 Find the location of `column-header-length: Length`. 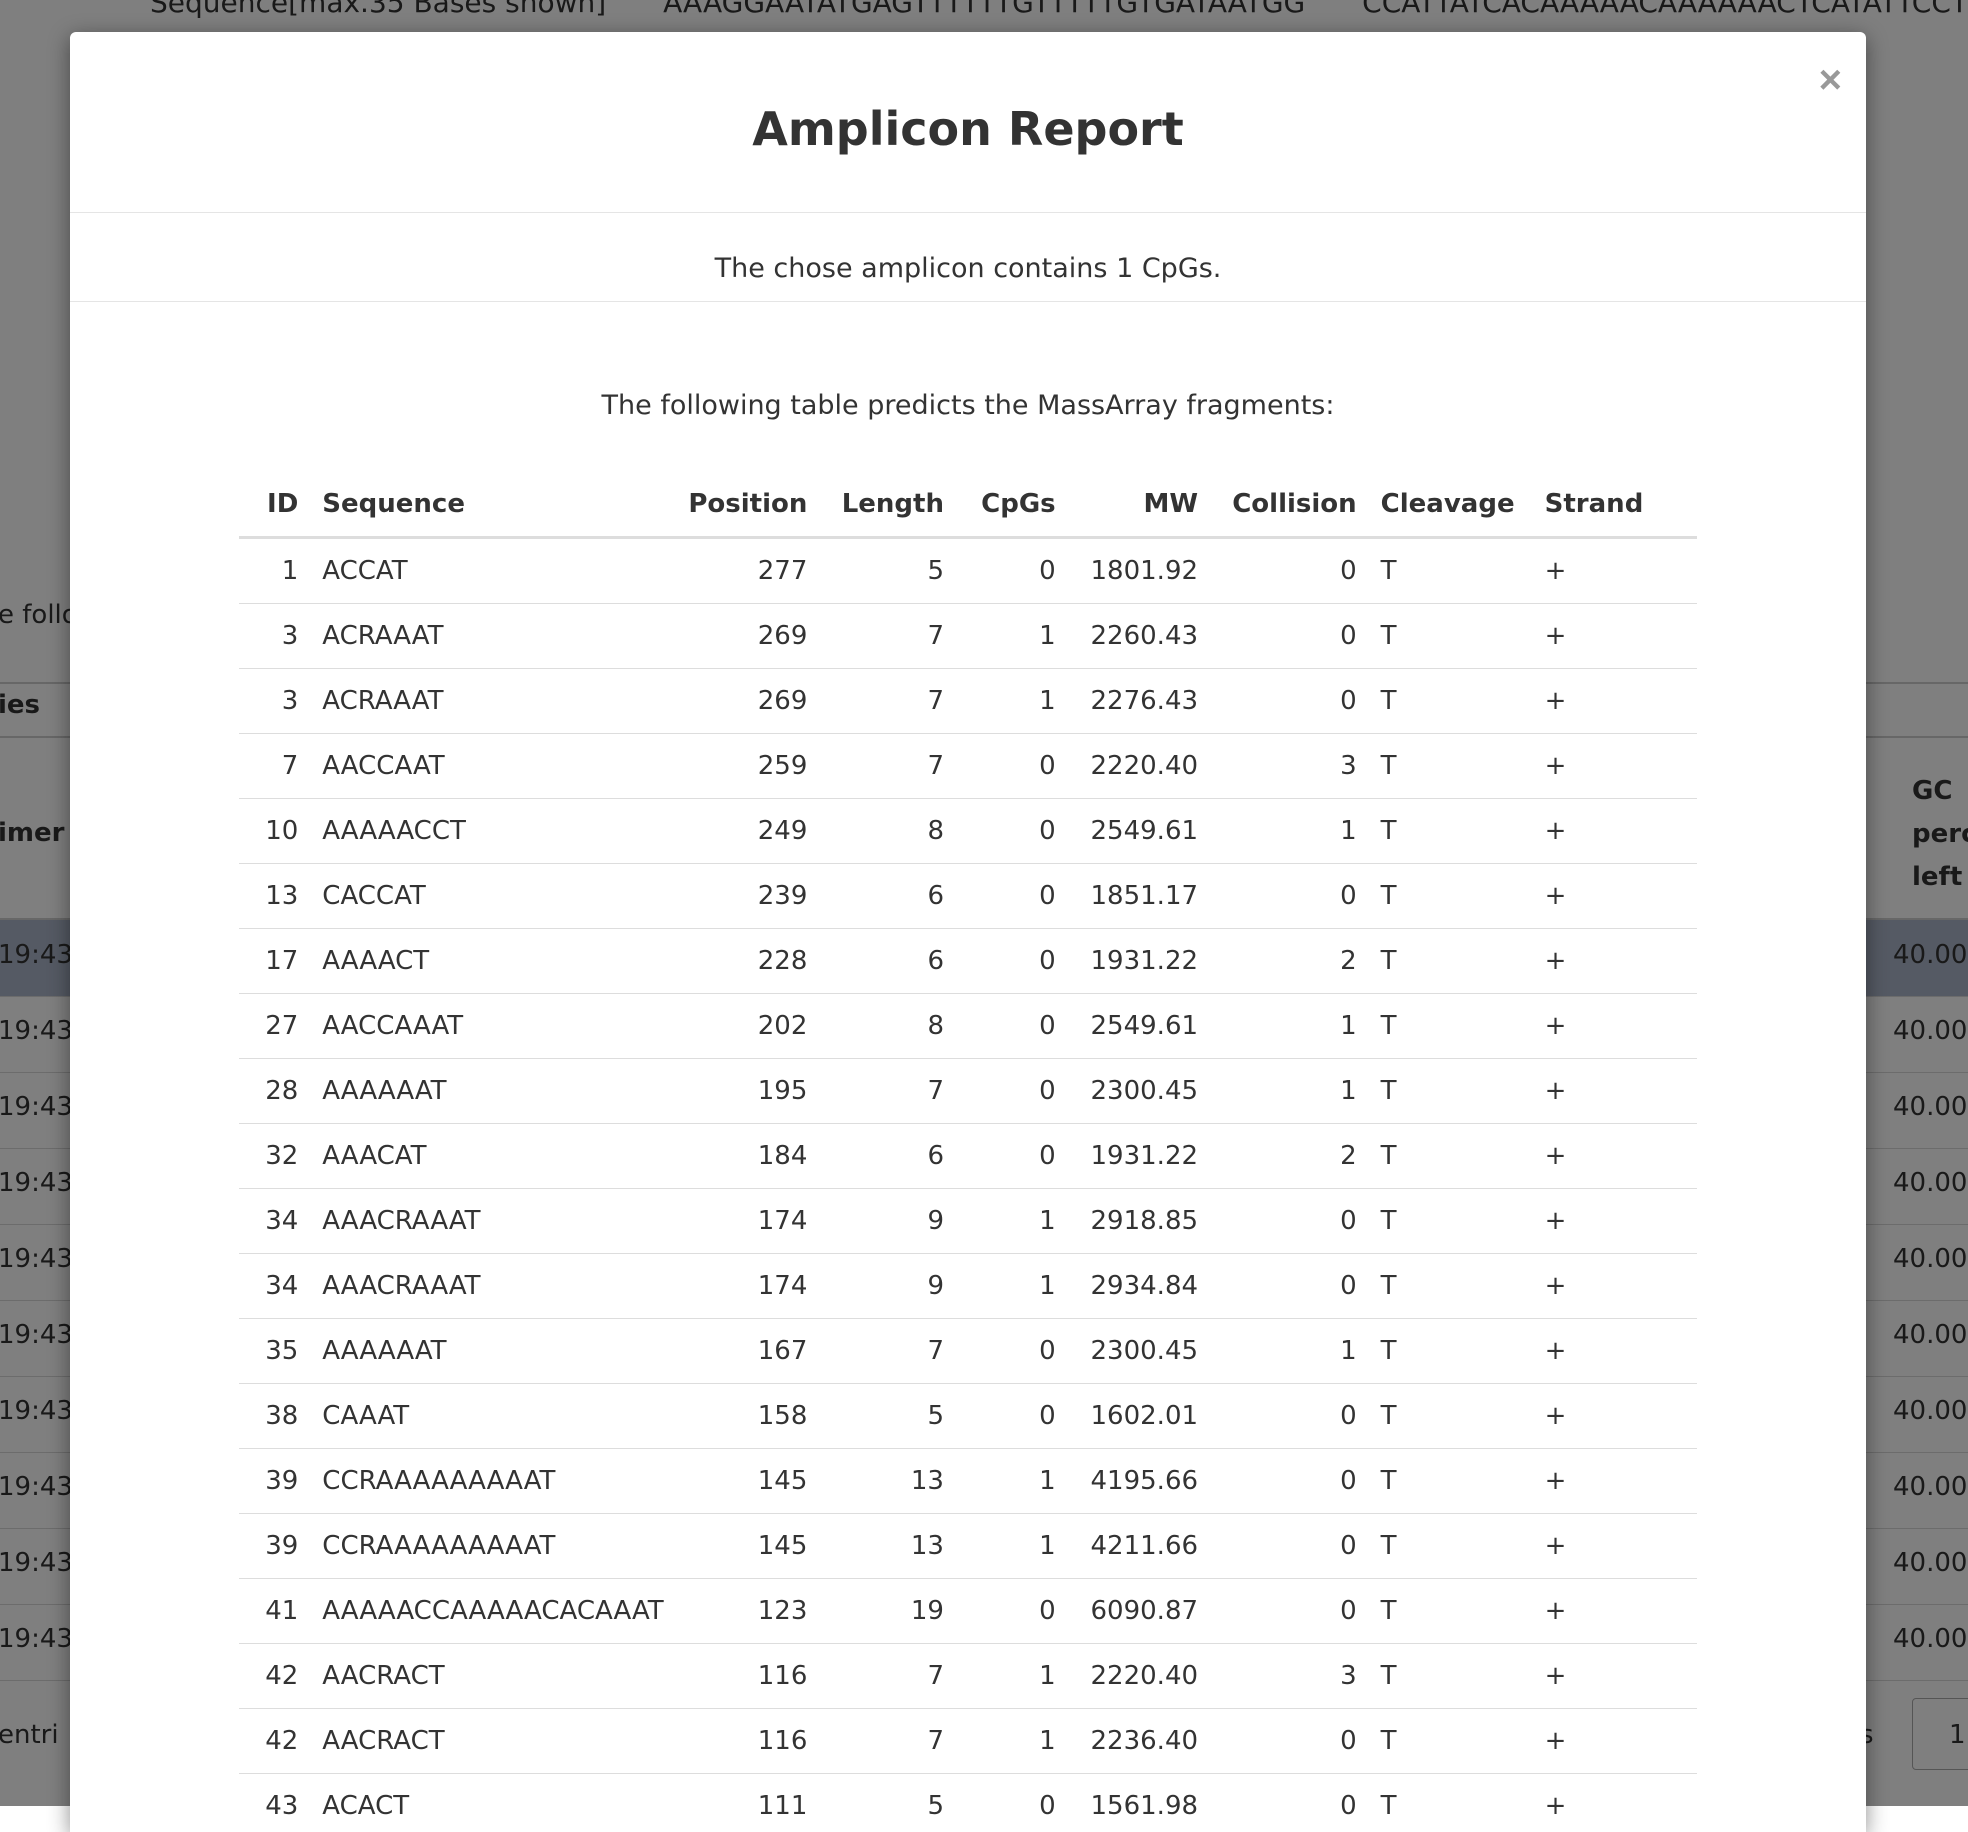

column-header-length: Length is located at coordinates (887, 505).